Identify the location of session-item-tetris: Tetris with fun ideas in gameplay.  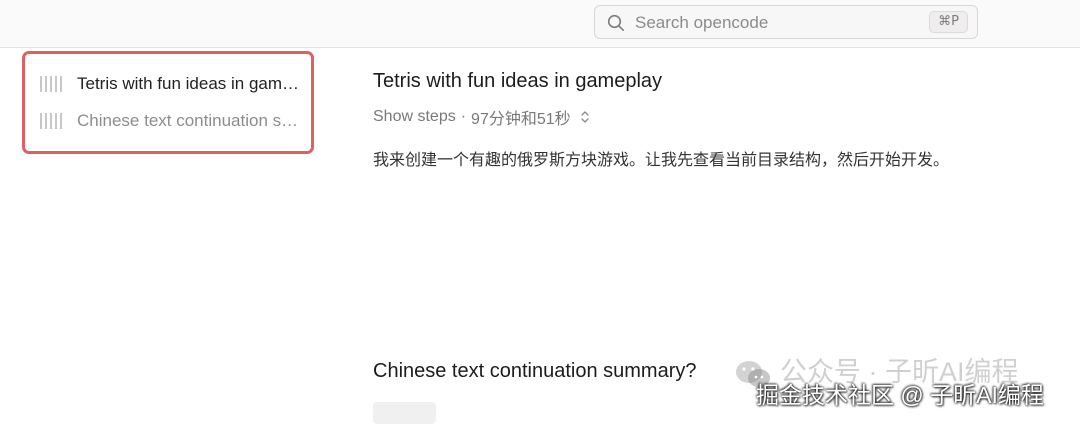
(171, 84).